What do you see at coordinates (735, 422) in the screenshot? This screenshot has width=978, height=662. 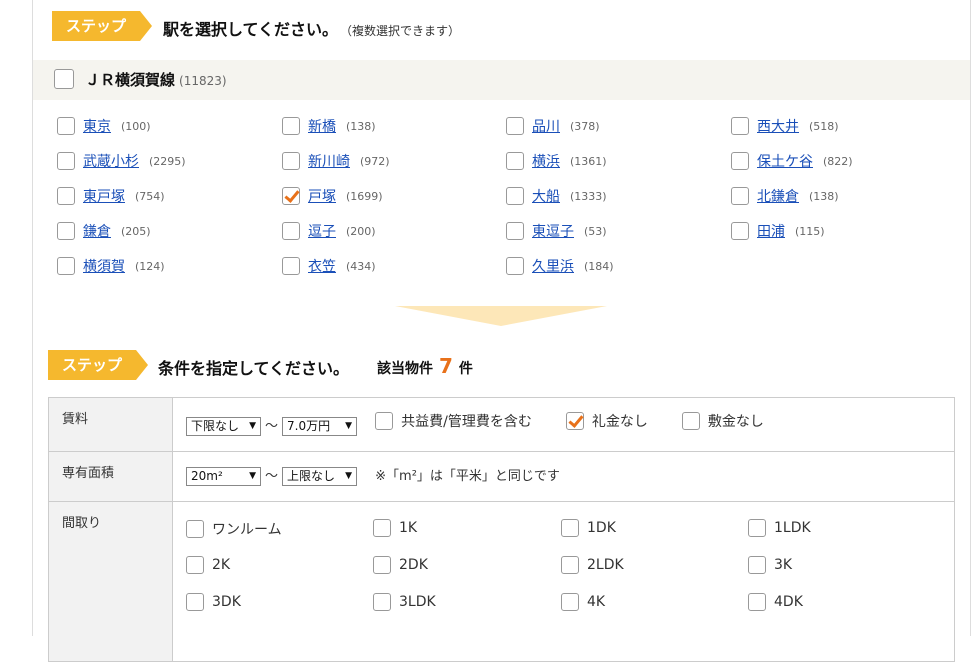 I see `rent-option-label: 敷金なし` at bounding box center [735, 422].